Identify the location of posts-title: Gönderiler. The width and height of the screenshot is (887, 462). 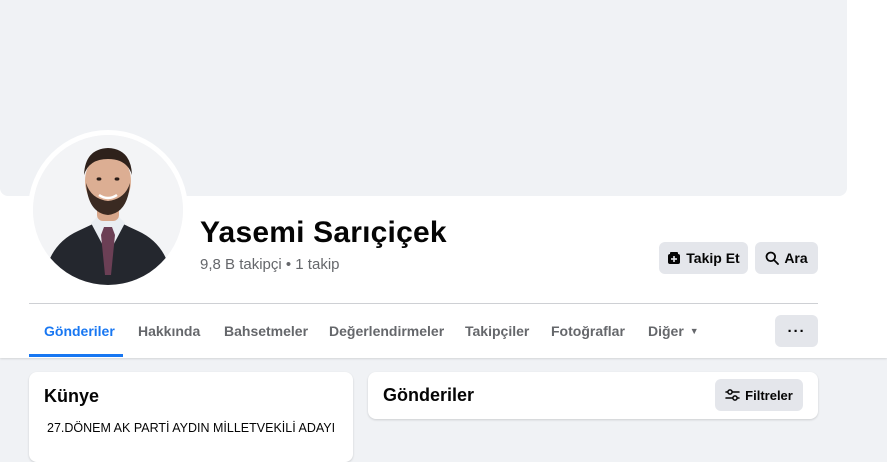
(429, 395).